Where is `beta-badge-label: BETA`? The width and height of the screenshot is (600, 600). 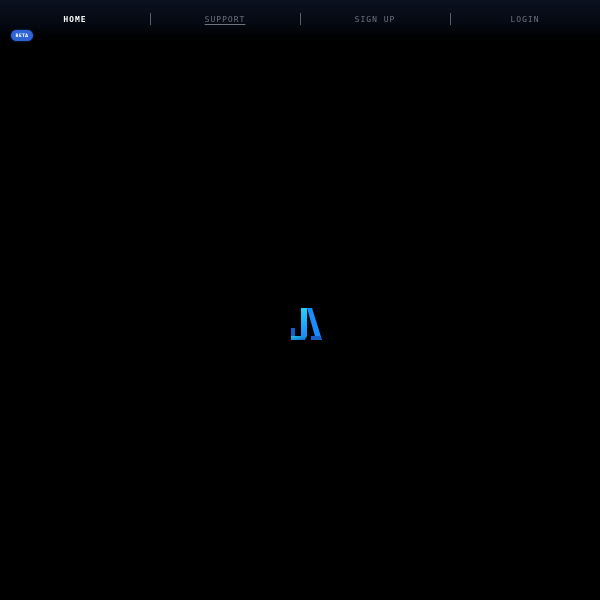 beta-badge-label: BETA is located at coordinates (22, 35).